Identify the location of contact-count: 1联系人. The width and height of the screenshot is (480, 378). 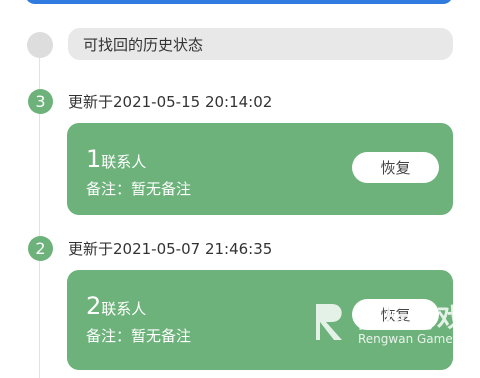
(116, 159).